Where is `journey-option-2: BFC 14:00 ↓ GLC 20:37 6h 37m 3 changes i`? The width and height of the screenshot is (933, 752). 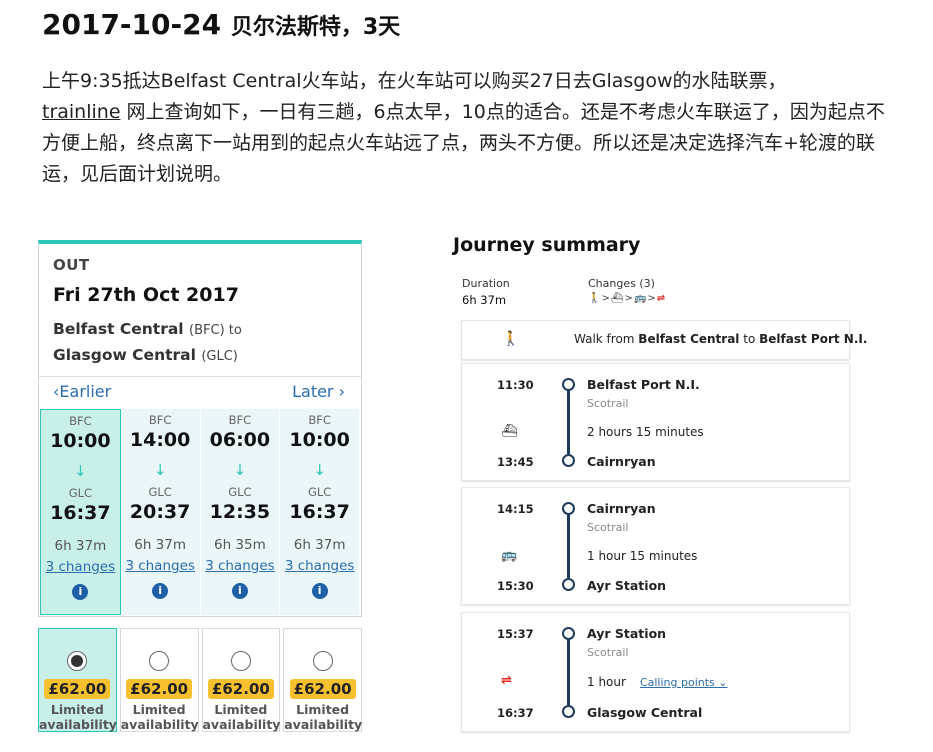
journey-option-2: BFC 14:00 ↓ GLC 20:37 6h 37m 3 changes i is located at coordinates (160, 512).